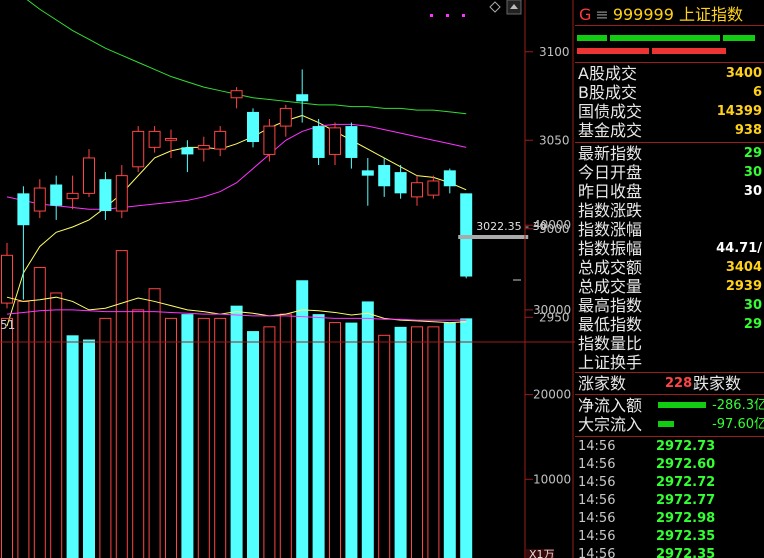 The image size is (764, 558). What do you see at coordinates (671, 483) in the screenshot?
I see `tick-row: 14:56 2972.72` at bounding box center [671, 483].